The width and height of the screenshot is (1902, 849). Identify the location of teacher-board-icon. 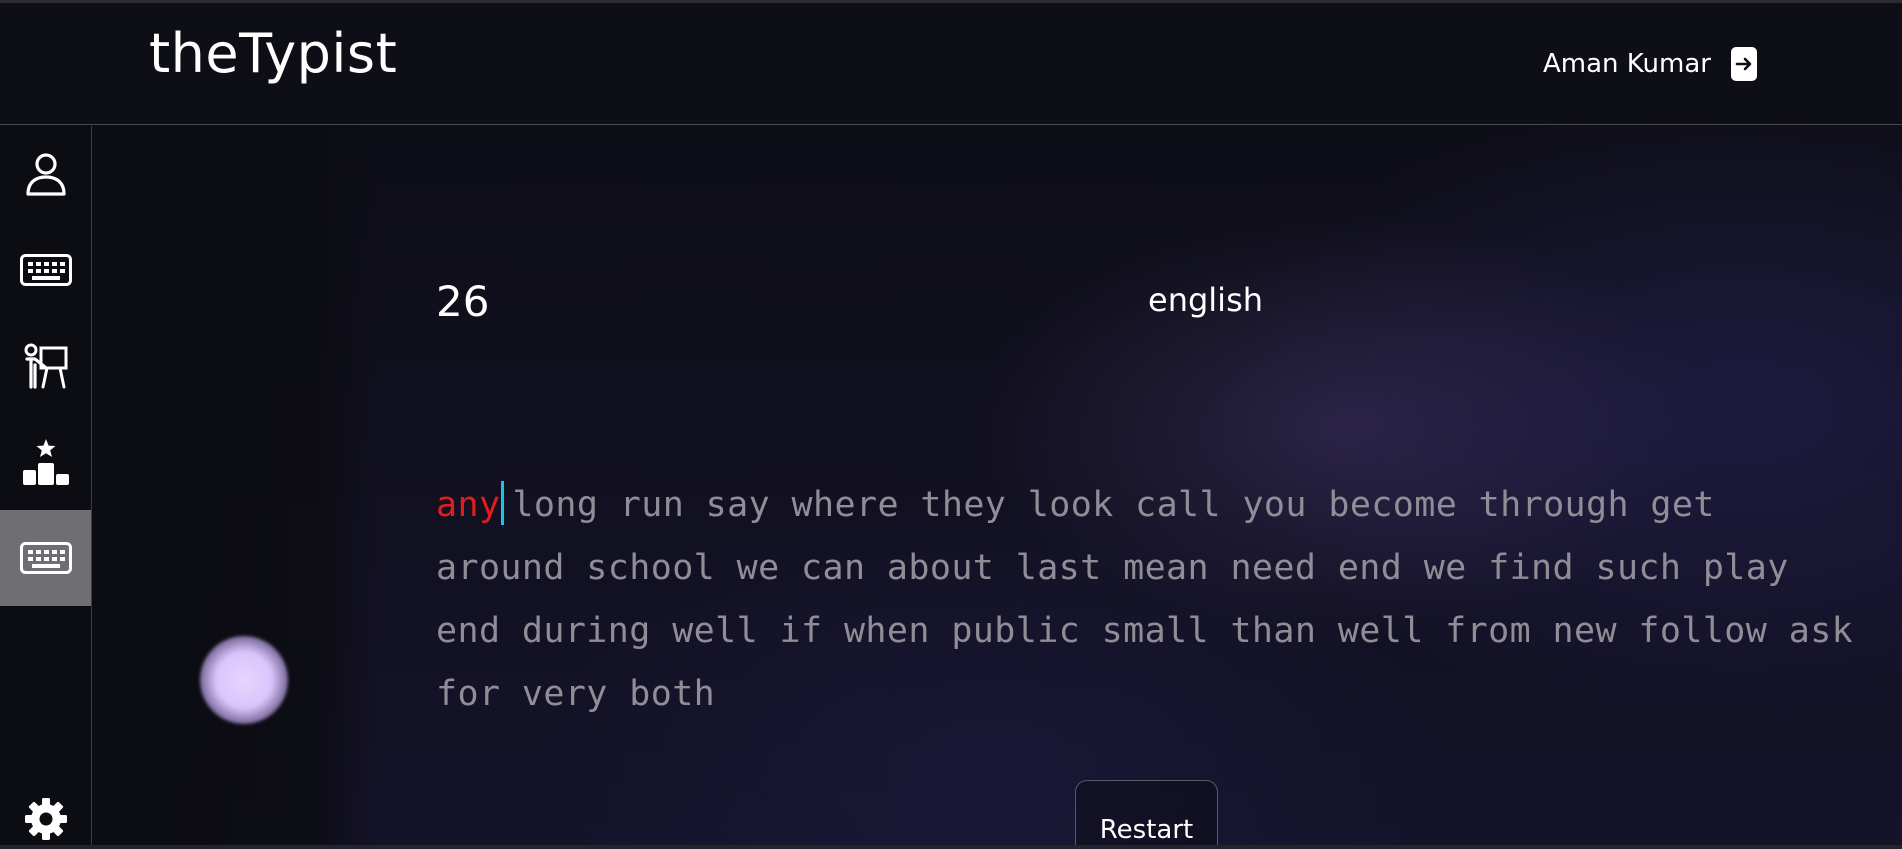
(45, 366).